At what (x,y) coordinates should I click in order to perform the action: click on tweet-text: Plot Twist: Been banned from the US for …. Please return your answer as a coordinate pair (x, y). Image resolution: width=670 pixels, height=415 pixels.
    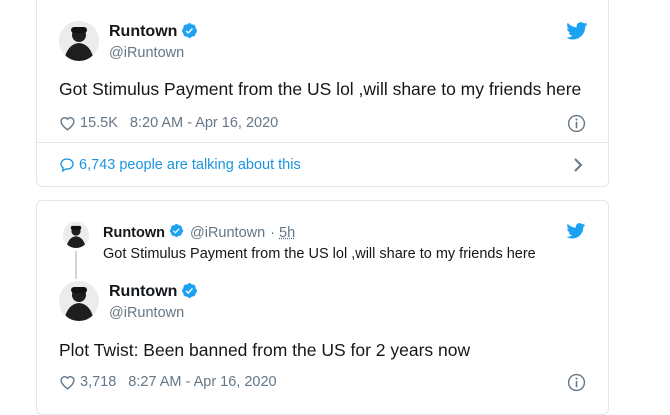
    Looking at the image, I should click on (265, 350).